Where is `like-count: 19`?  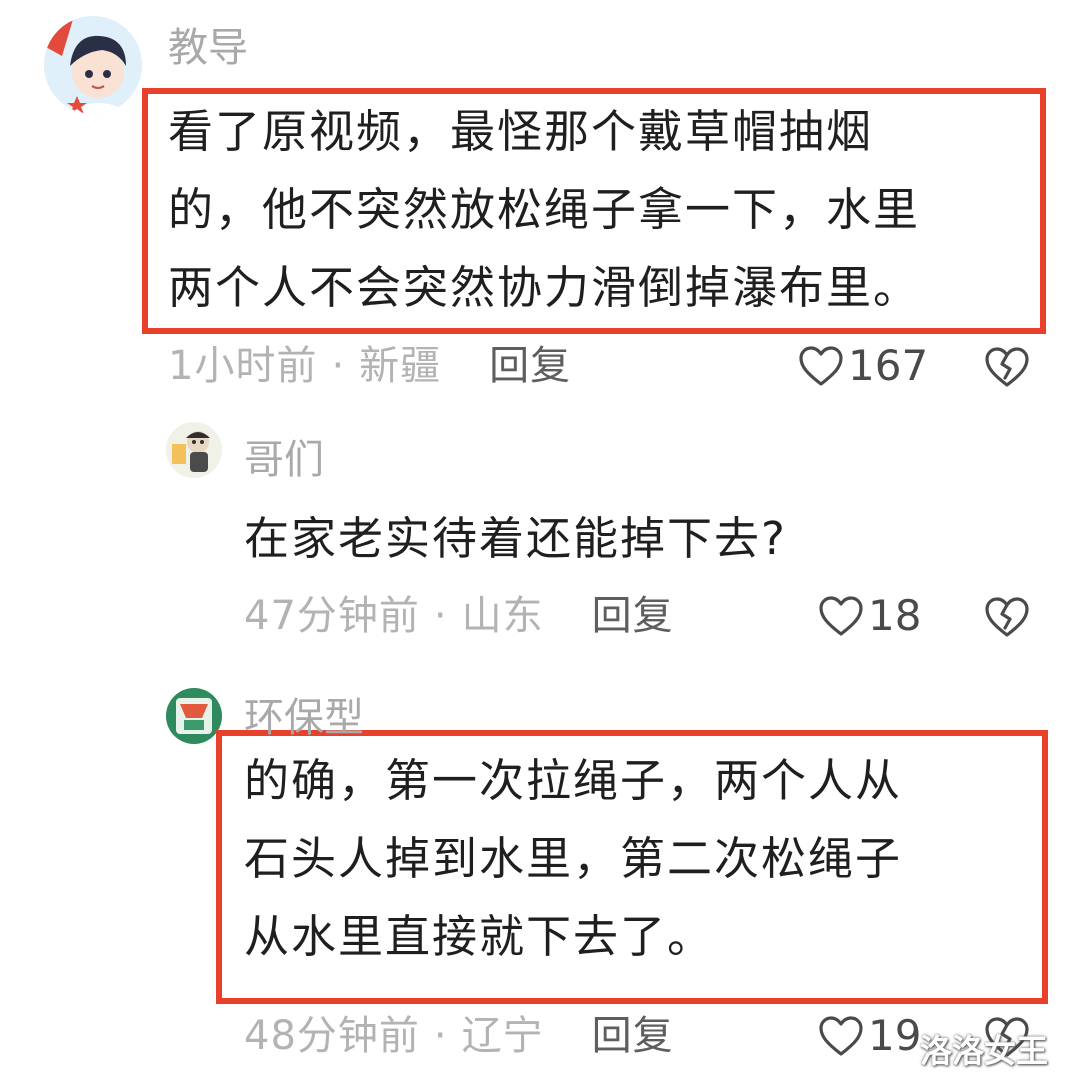 like-count: 19 is located at coordinates (895, 1035).